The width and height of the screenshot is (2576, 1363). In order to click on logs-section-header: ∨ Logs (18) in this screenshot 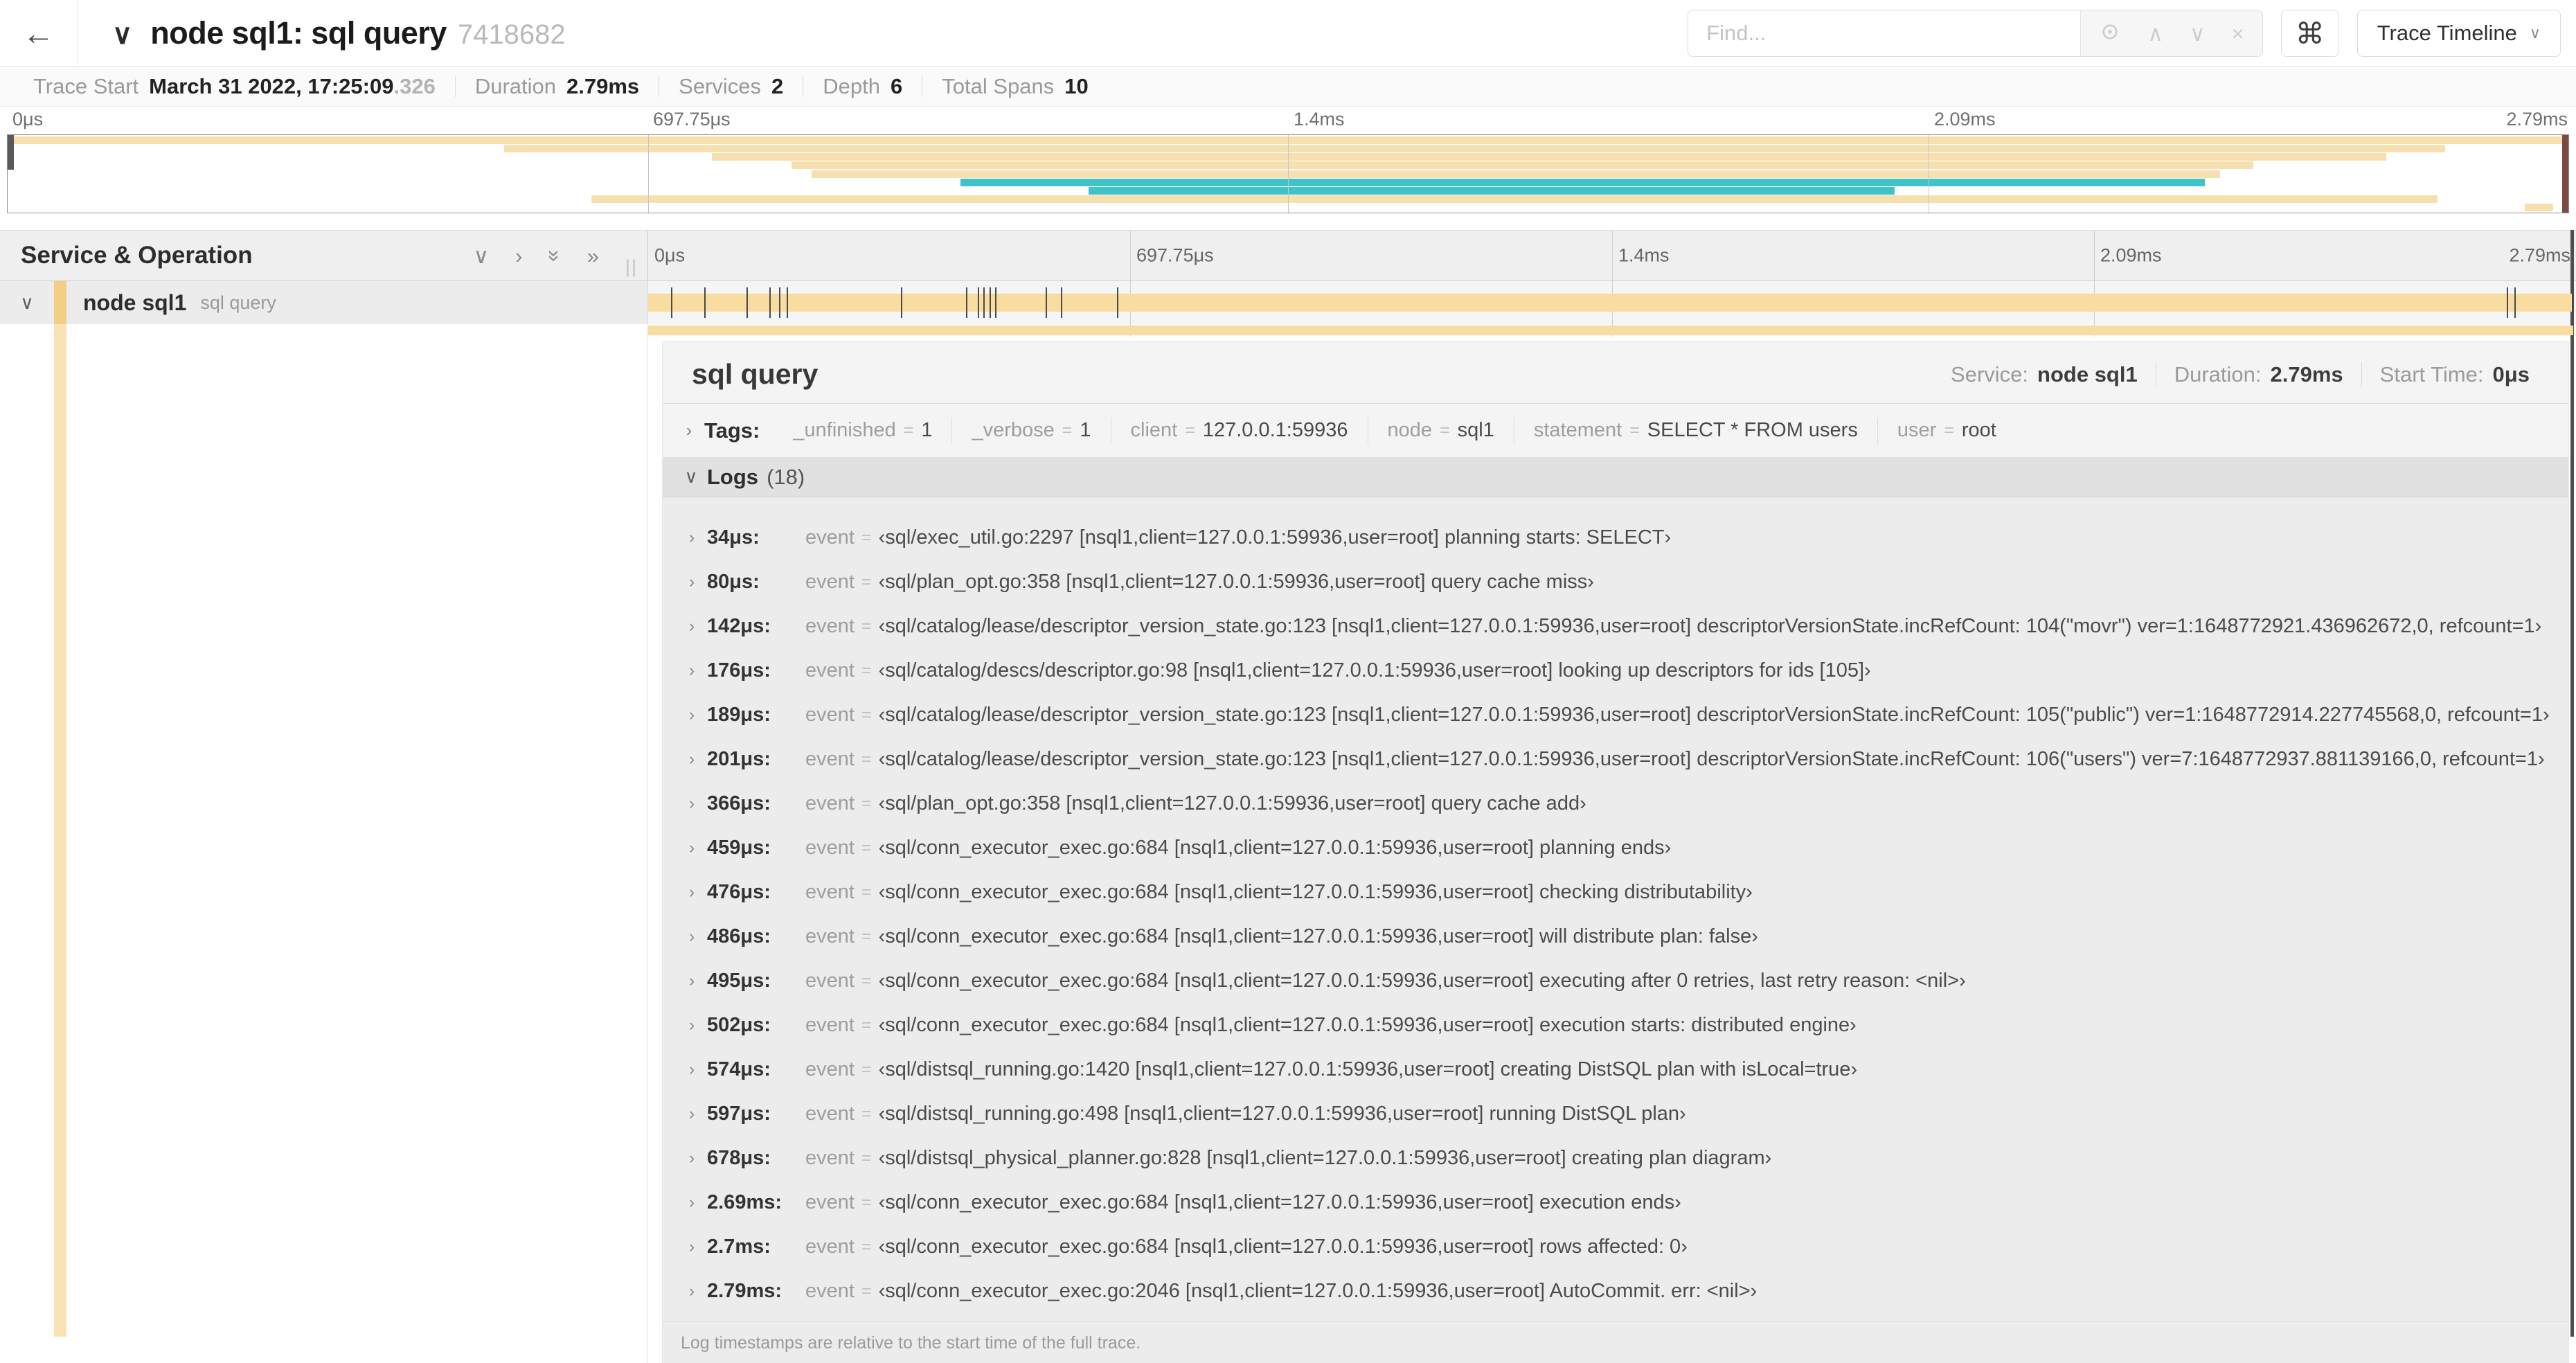, I will do `click(1615, 477)`.